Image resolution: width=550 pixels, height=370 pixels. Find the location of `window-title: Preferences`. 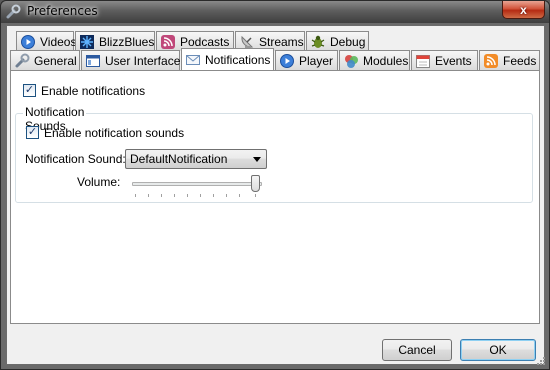

window-title: Preferences is located at coordinates (62, 11).